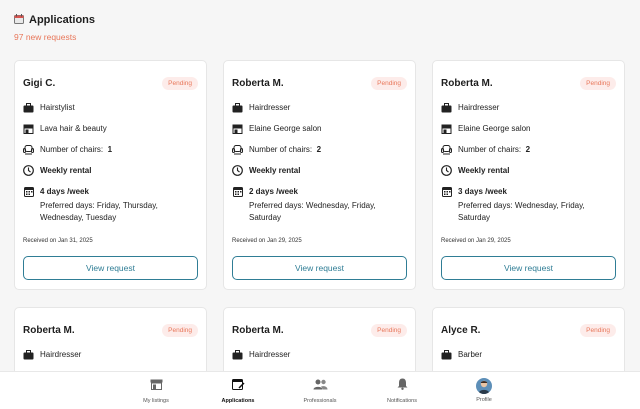 The height and width of the screenshot is (409, 640). Describe the element at coordinates (64, 191) in the screenshot. I see `days-per-week: 4 days /week` at that location.